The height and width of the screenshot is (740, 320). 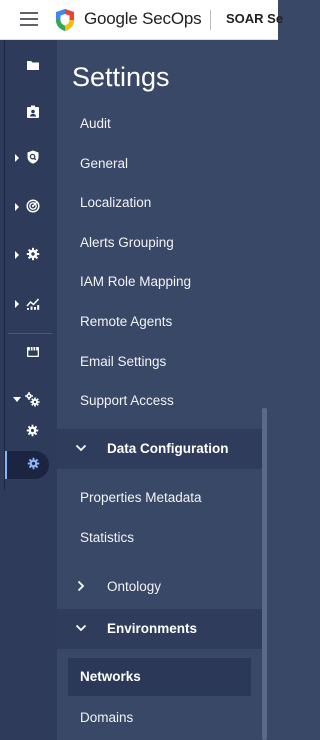 I want to click on rail-item-response, so click(x=30, y=255).